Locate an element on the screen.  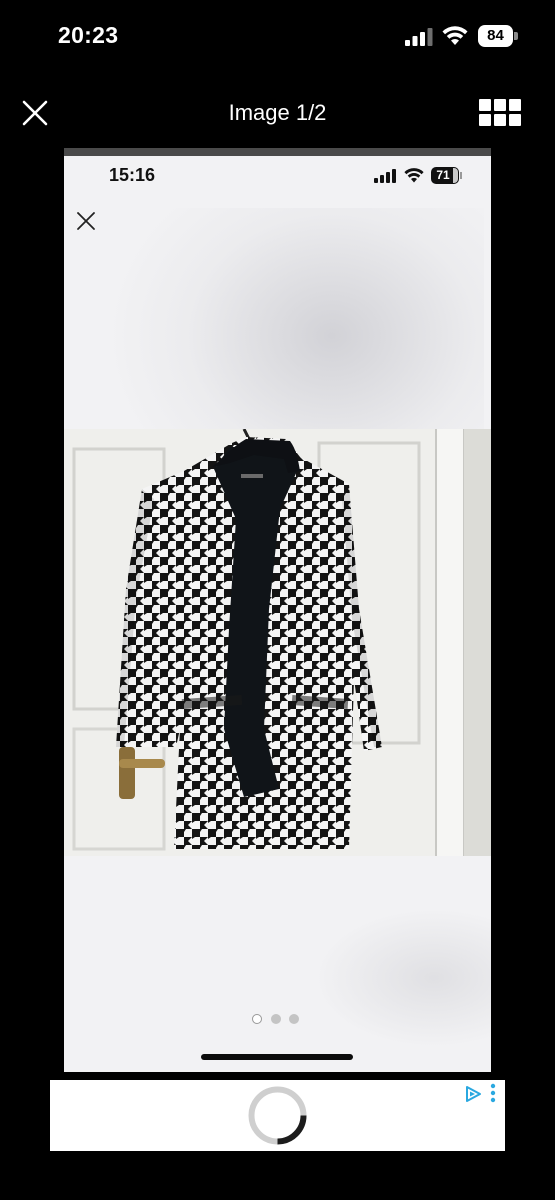
pagination-dots is located at coordinates (277, 1020).